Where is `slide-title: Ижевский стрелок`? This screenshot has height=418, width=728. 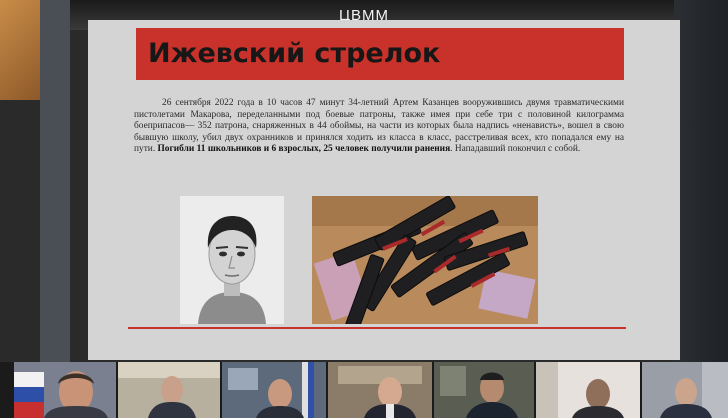 slide-title: Ижевский стрелок is located at coordinates (380, 54).